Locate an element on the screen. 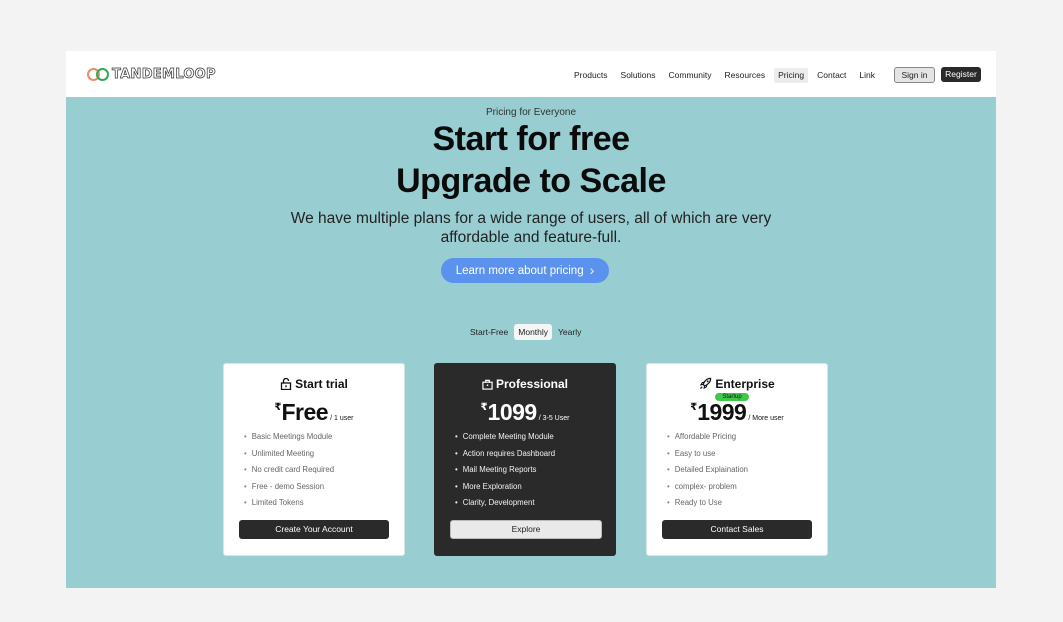  feature-item: Easy to use is located at coordinates (707, 457).